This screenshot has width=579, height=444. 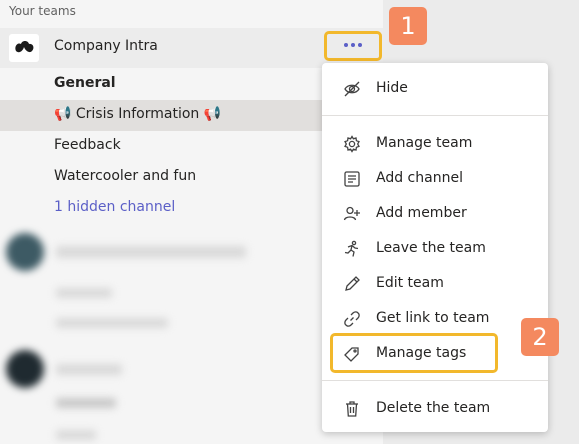 I want to click on pencil-icon, so click(x=352, y=284).